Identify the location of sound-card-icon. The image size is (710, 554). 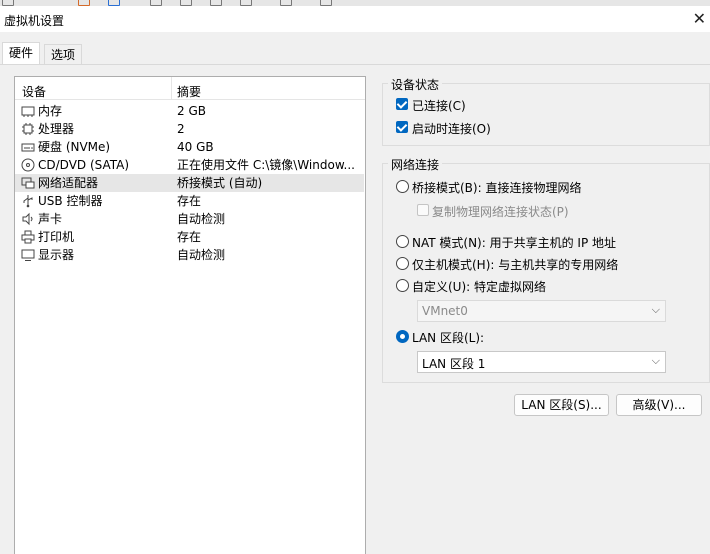
(28, 219).